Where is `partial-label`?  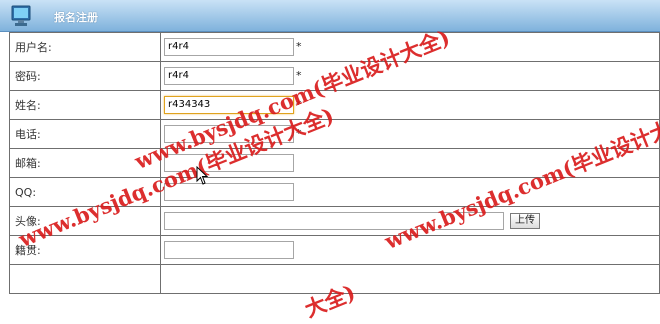 partial-label is located at coordinates (85, 279).